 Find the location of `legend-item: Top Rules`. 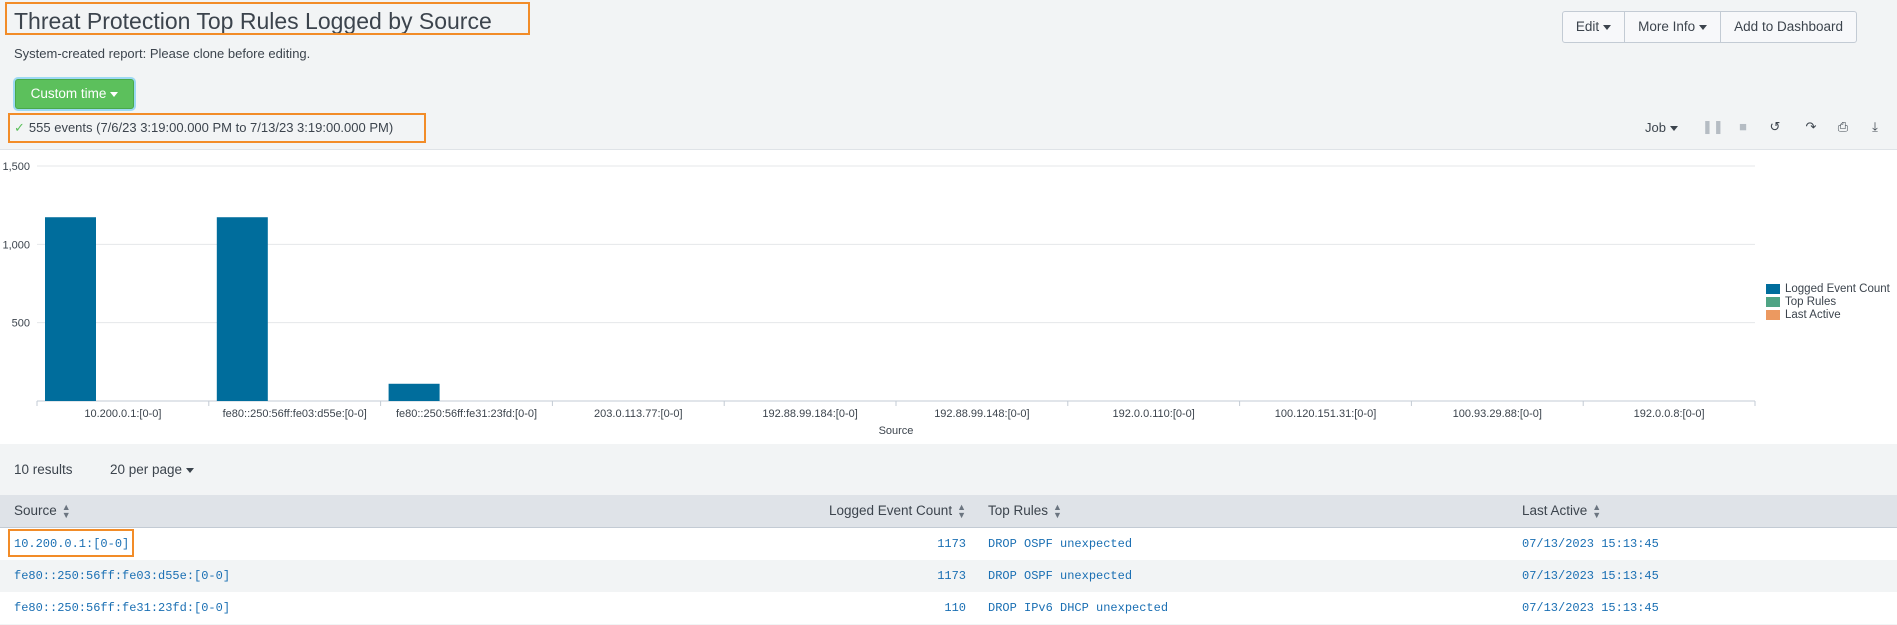

legend-item: Top Rules is located at coordinates (1801, 302).